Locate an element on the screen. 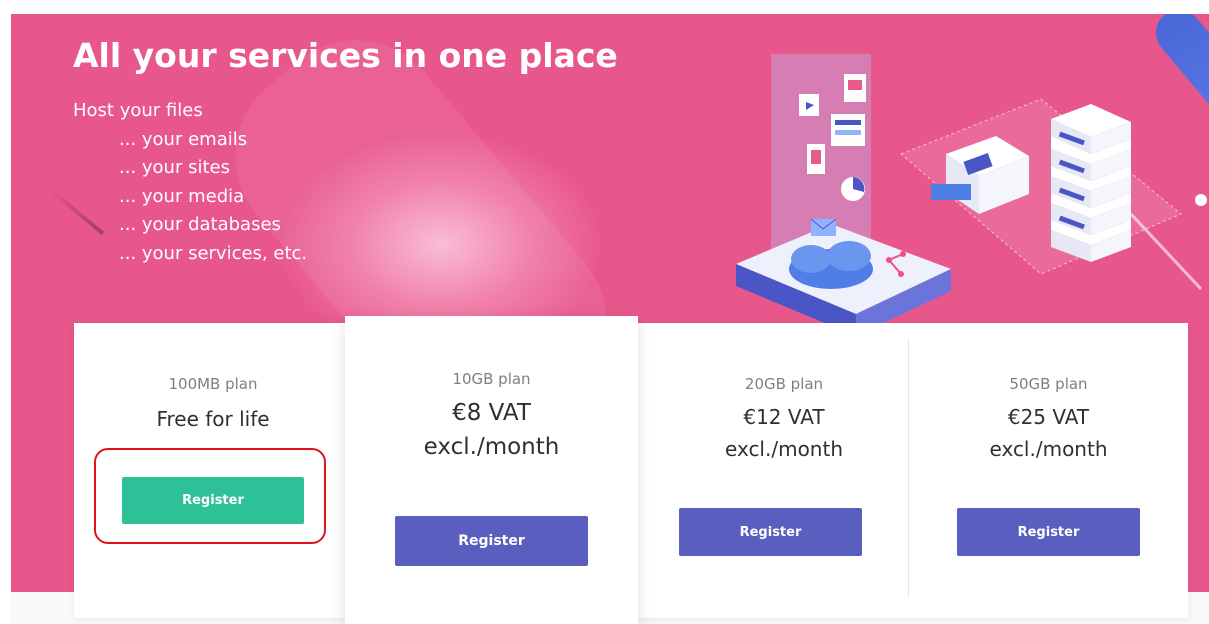  plan-card-20gb: 20GB plan €12 VAT excl./month Register is located at coordinates (784, 468).